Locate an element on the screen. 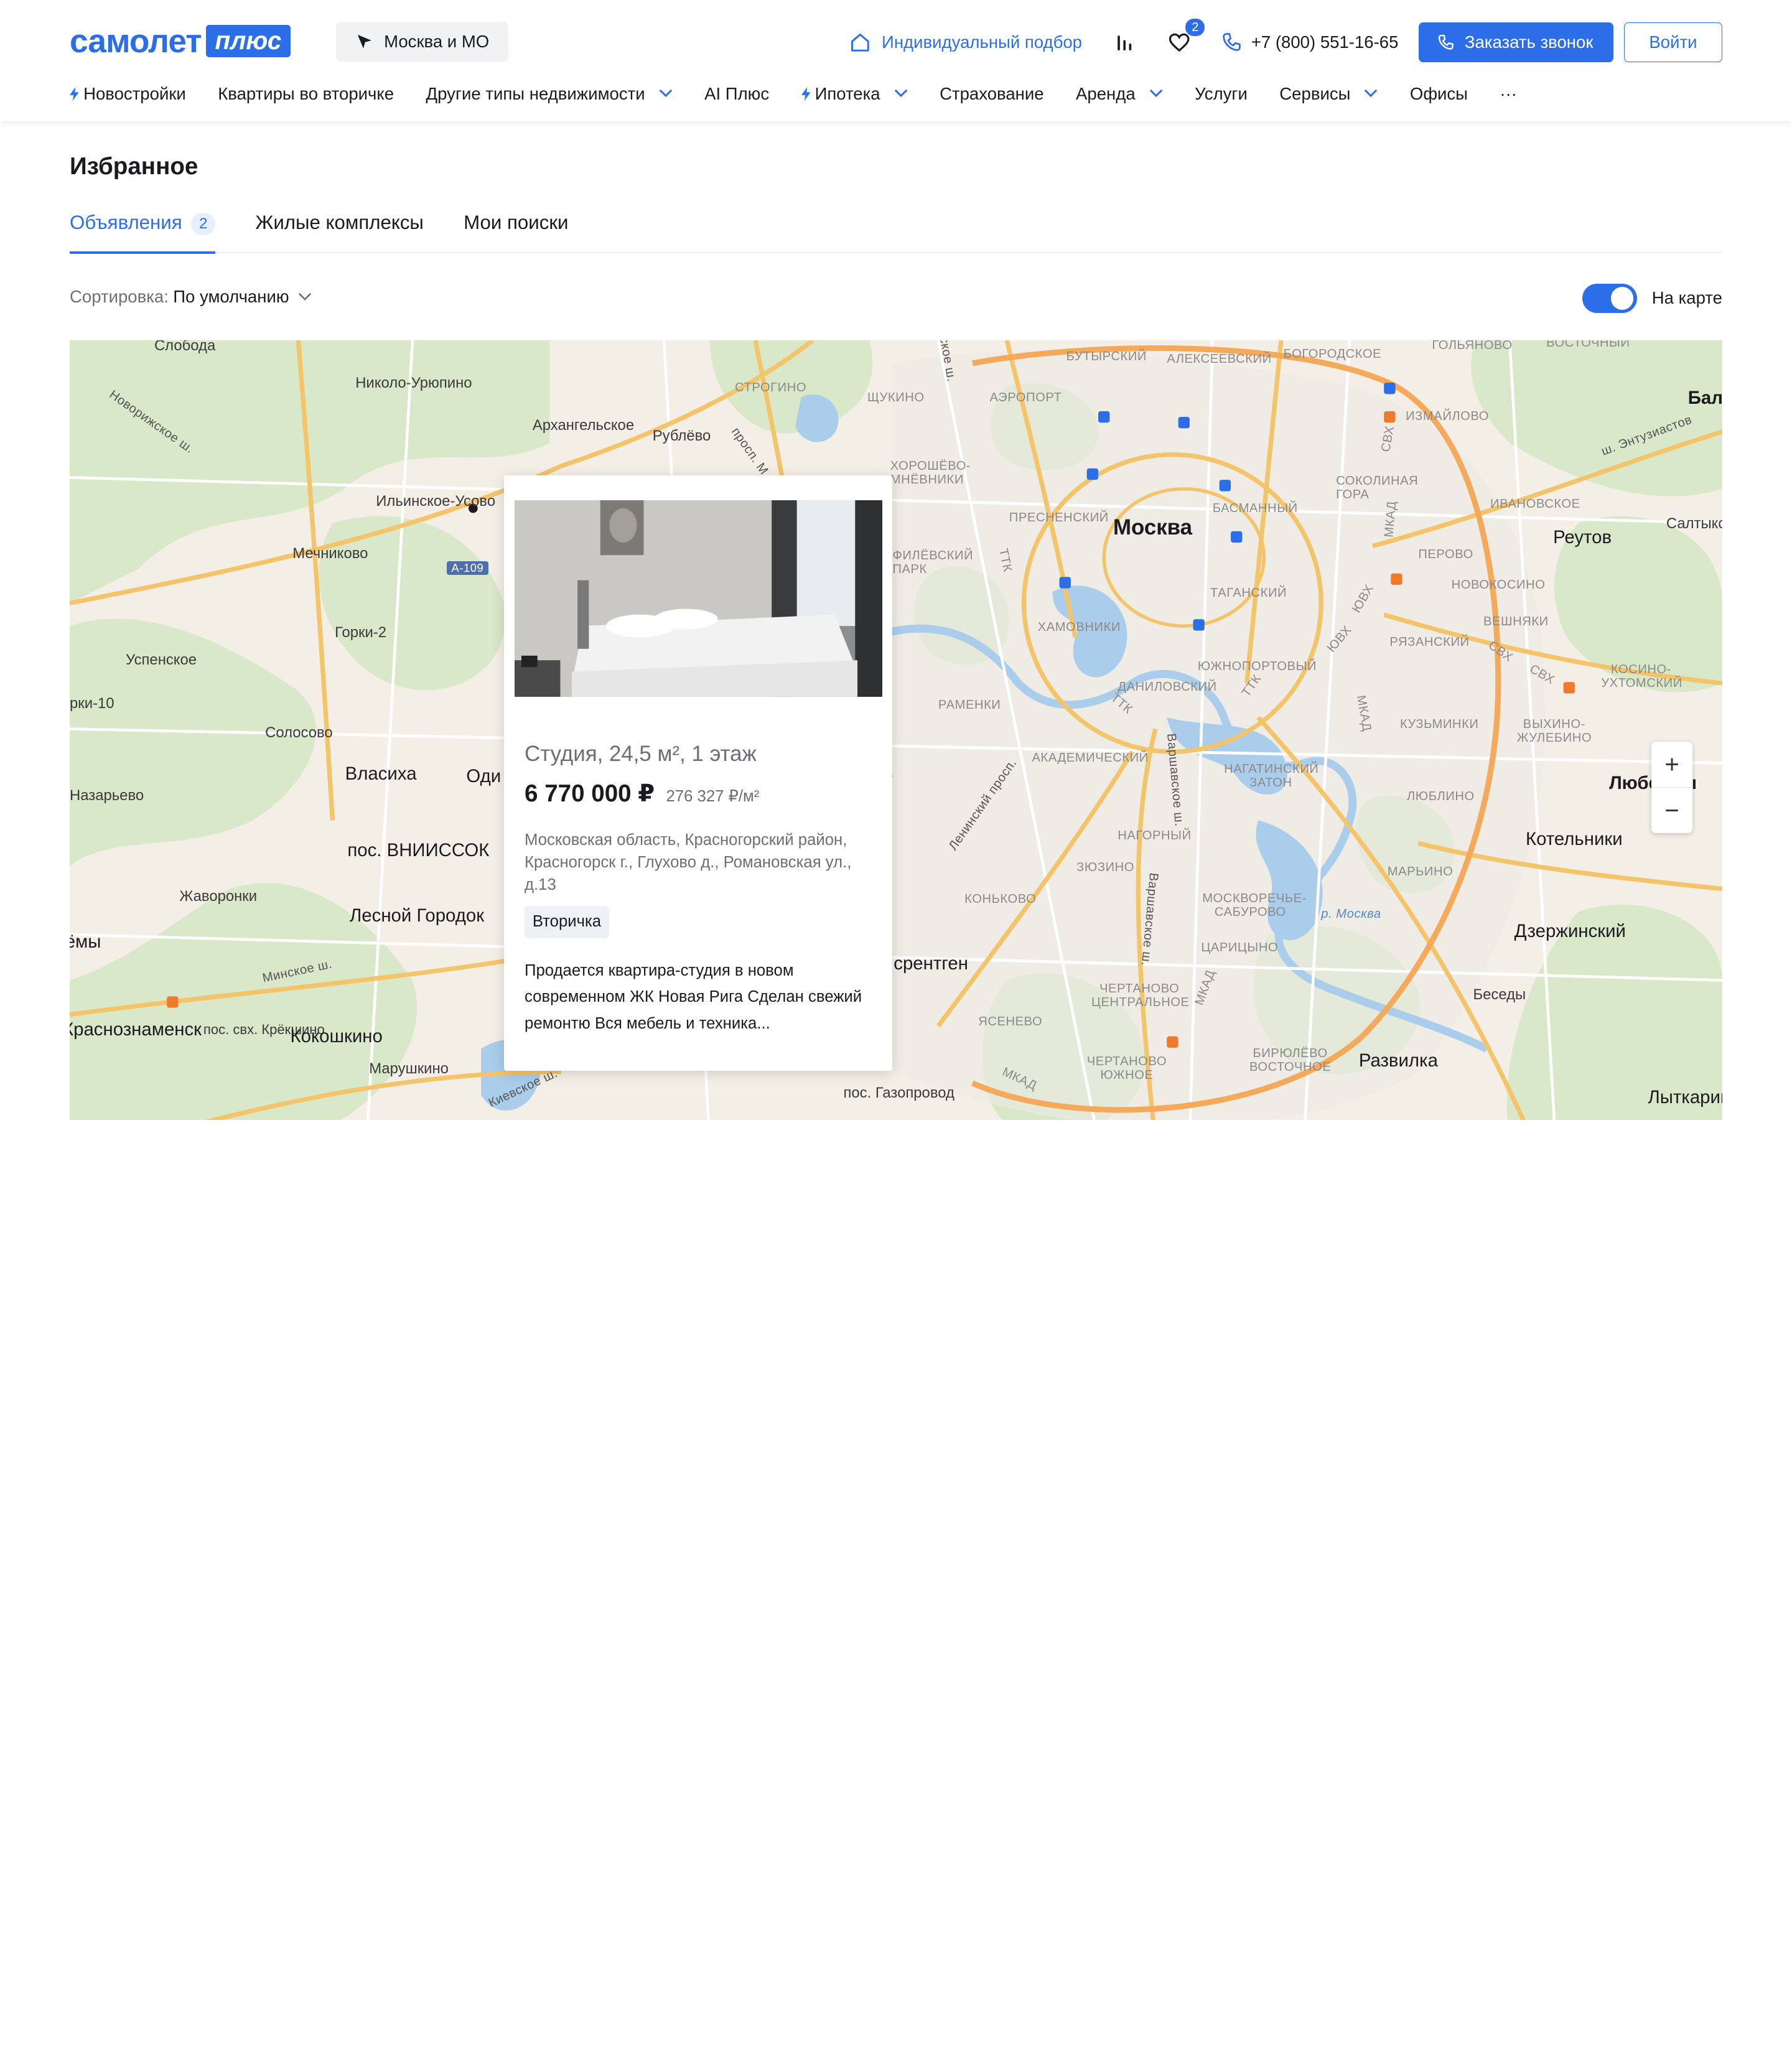 Image resolution: width=1792 pixels, height=2057 pixels. tab-label: Мои поиски is located at coordinates (516, 222).